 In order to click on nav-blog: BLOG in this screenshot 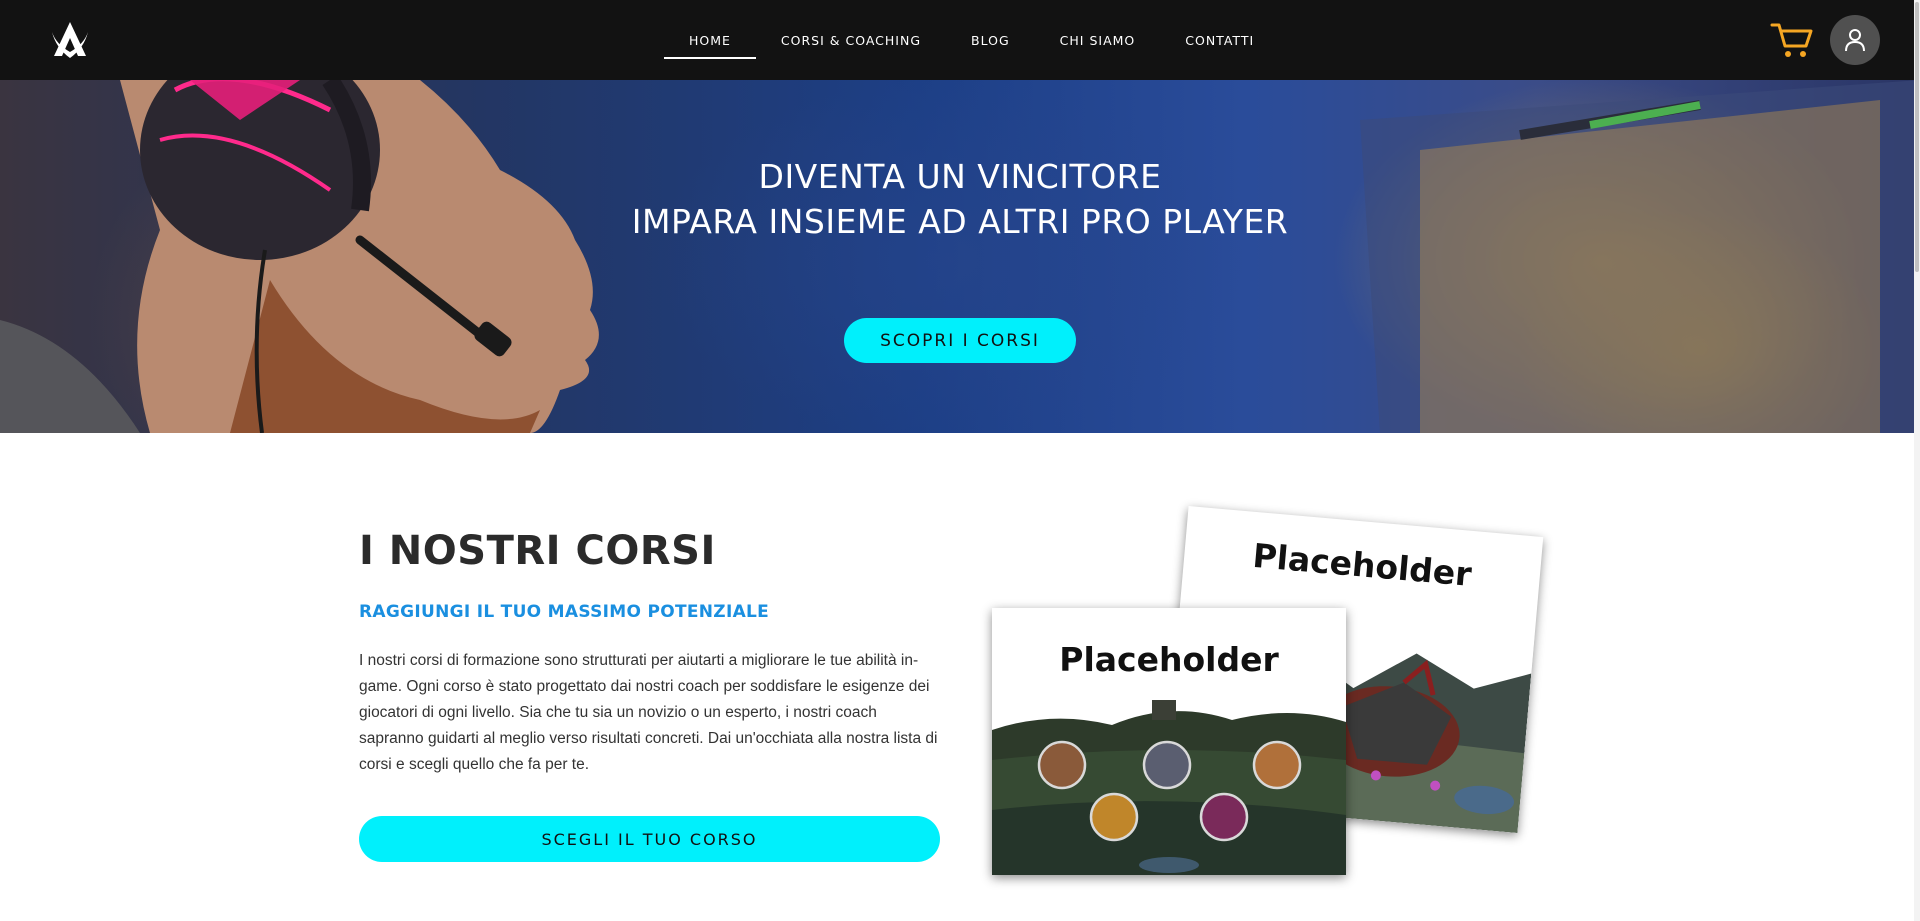, I will do `click(990, 40)`.